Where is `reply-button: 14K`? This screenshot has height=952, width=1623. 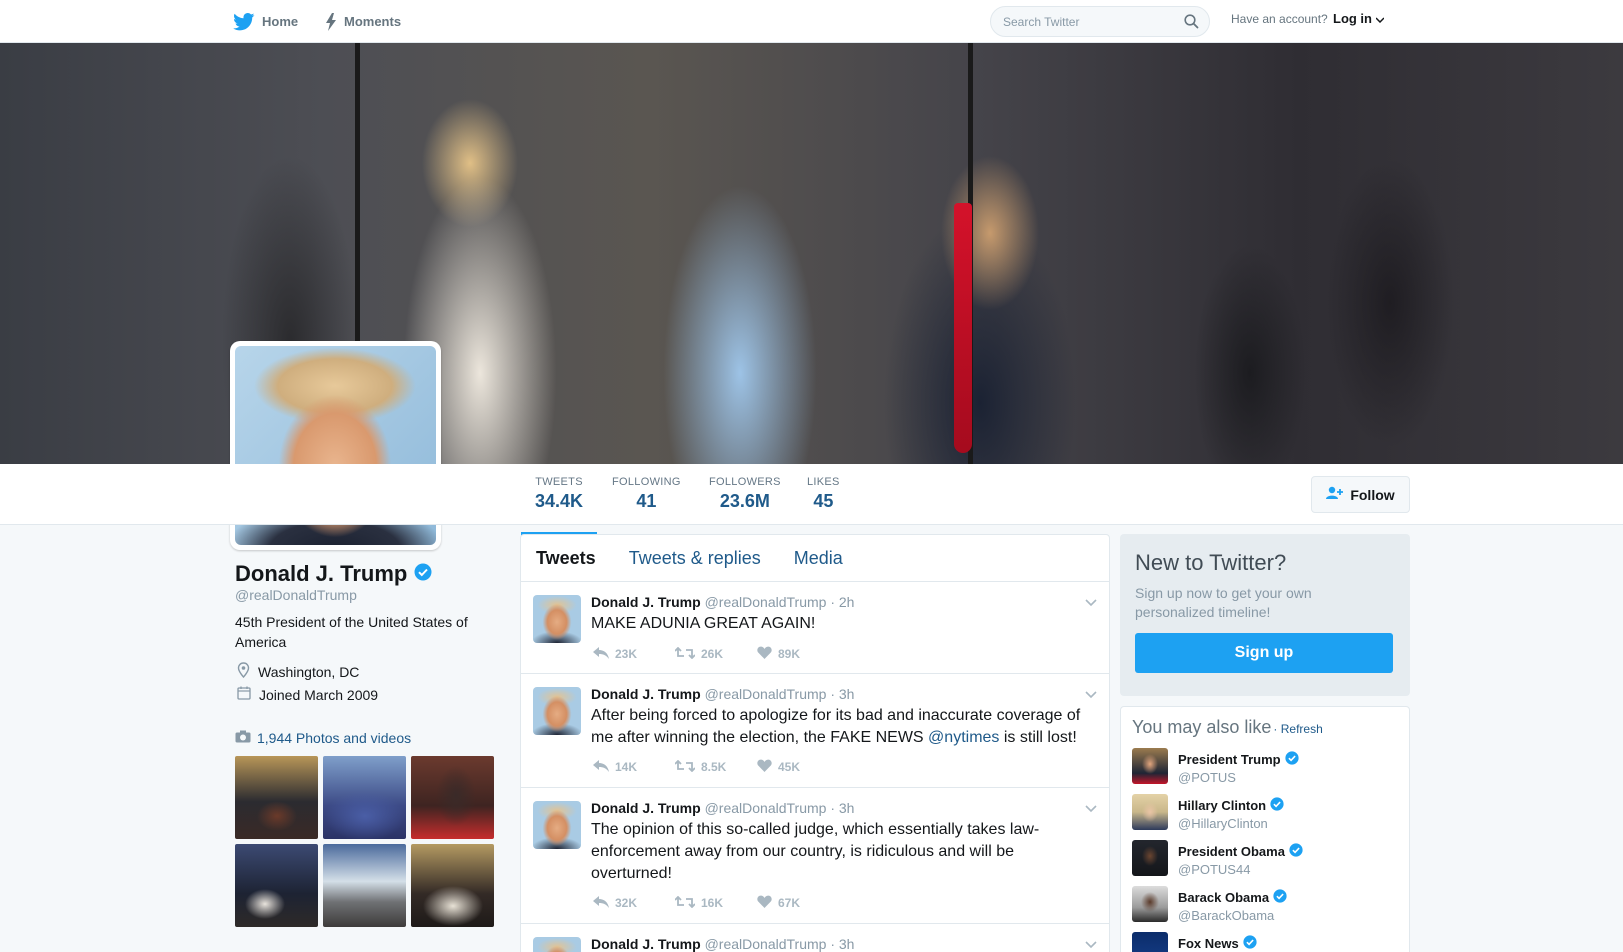 reply-button: 14K is located at coordinates (634, 767).